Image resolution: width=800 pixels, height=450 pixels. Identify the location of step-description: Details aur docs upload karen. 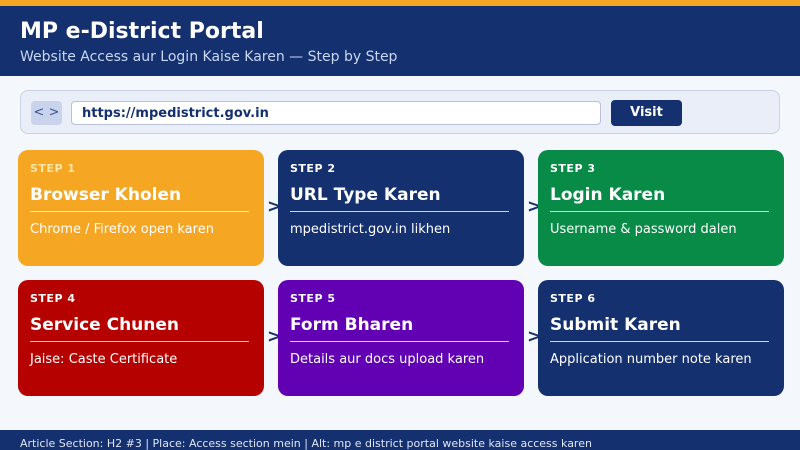
(387, 359).